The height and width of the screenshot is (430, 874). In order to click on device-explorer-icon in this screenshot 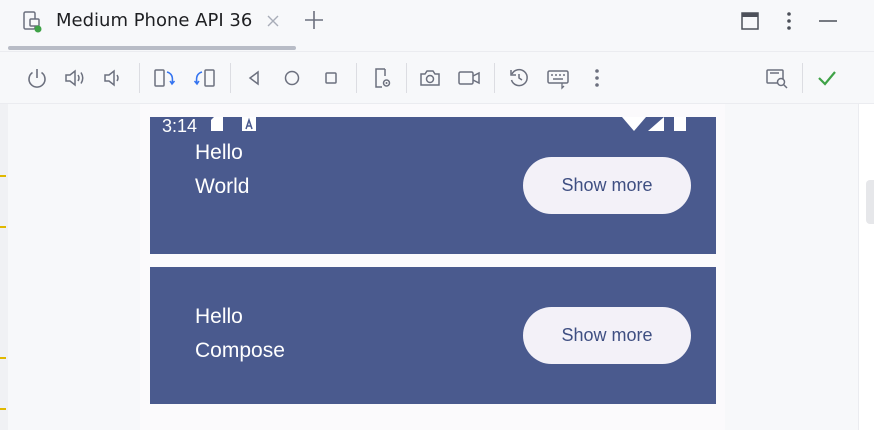, I will do `click(777, 78)`.